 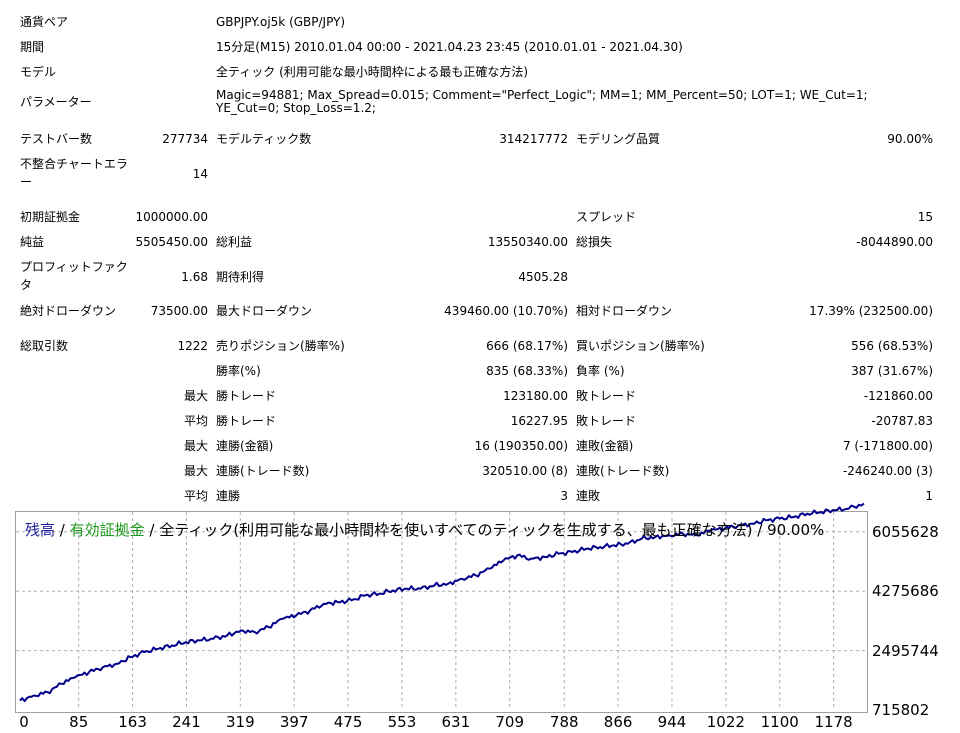 I want to click on x-tick-label: 866, so click(x=618, y=722).